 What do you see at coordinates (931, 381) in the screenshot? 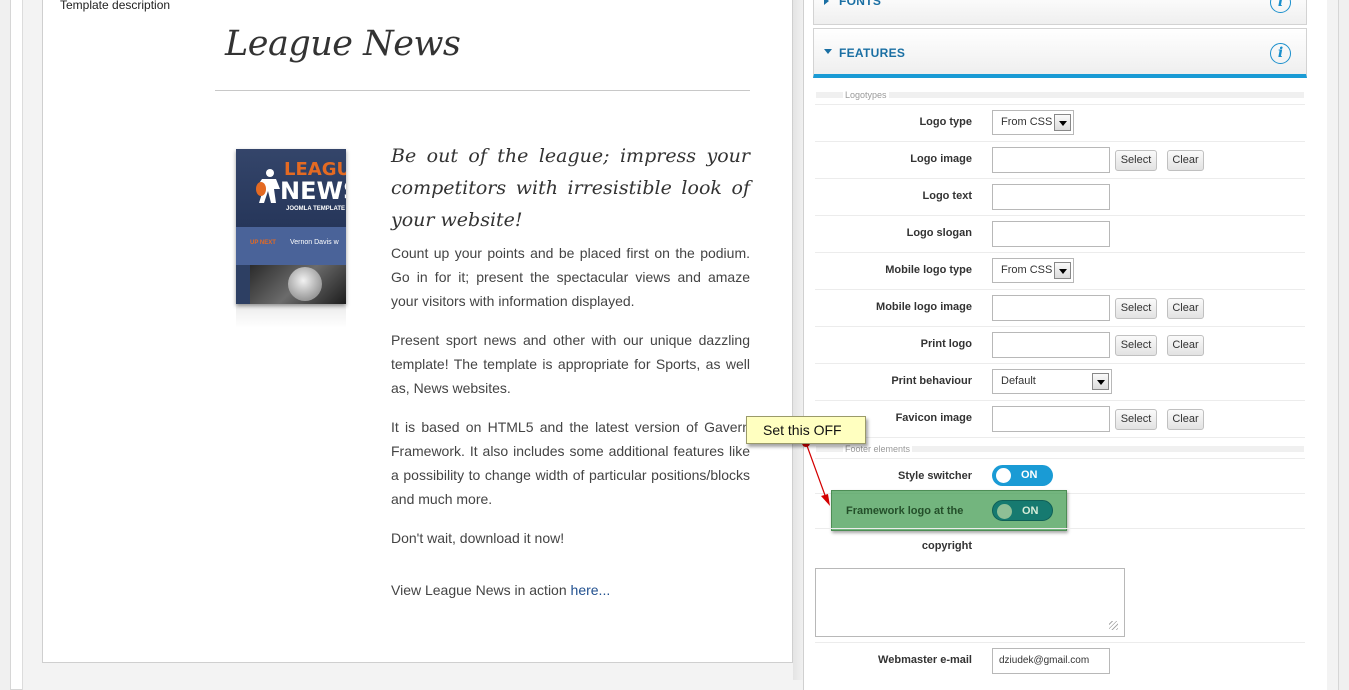
I see `print-behaviour-label: Print behaviour` at bounding box center [931, 381].